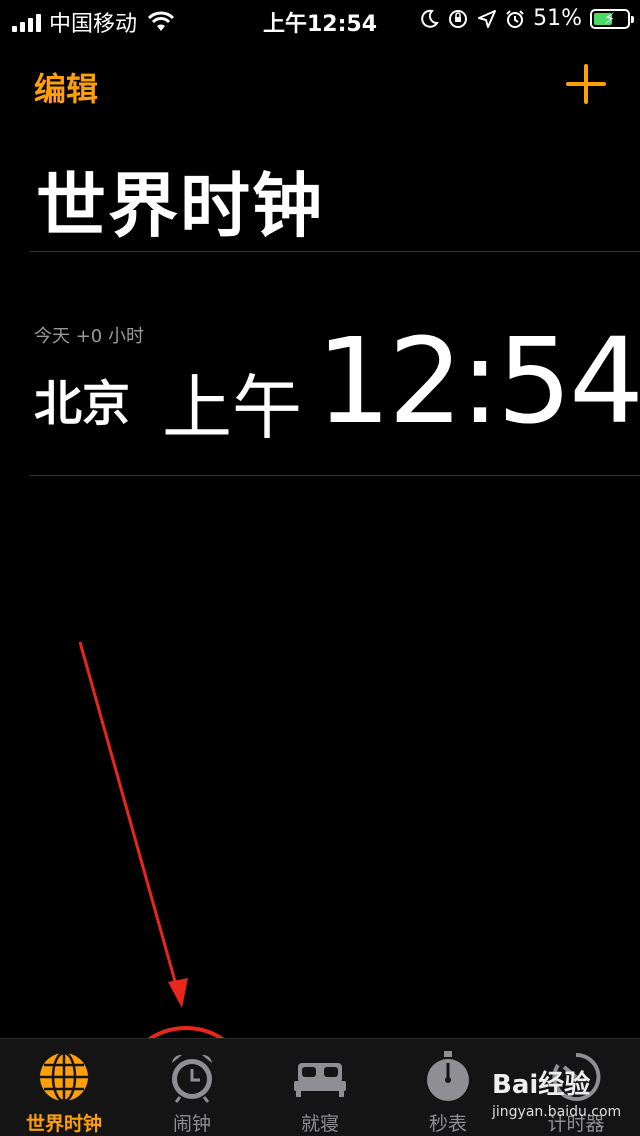 The height and width of the screenshot is (1136, 640). Describe the element at coordinates (612, 18) in the screenshot. I see `battery-icon: ⚡` at that location.